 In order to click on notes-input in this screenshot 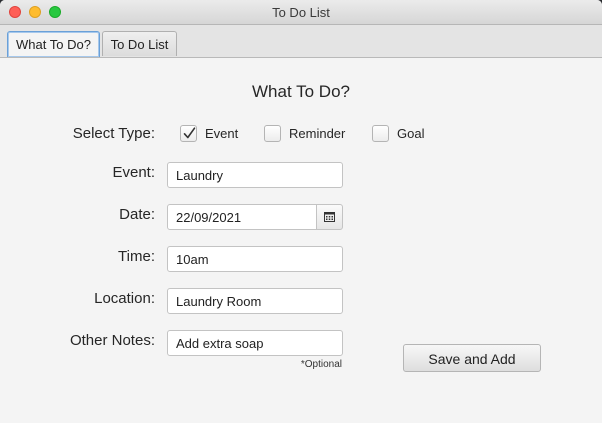, I will do `click(255, 343)`.